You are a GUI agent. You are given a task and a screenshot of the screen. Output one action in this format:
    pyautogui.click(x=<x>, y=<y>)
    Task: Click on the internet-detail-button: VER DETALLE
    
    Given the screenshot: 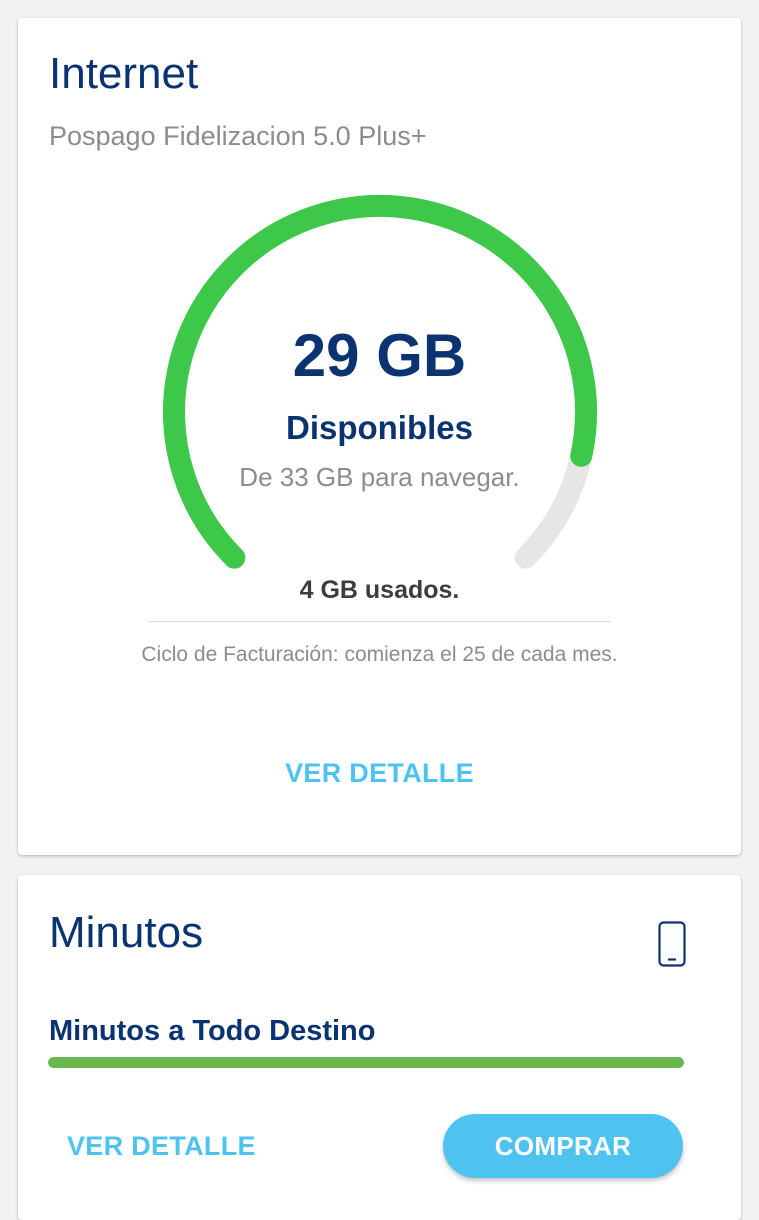 What is the action you would take?
    pyautogui.click(x=379, y=773)
    